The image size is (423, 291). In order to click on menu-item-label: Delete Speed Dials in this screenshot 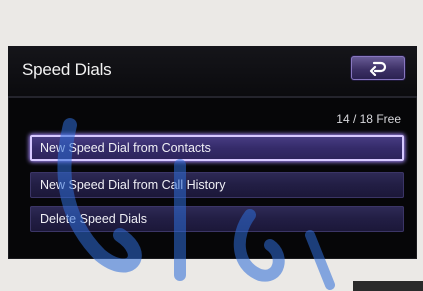, I will do `click(94, 219)`.